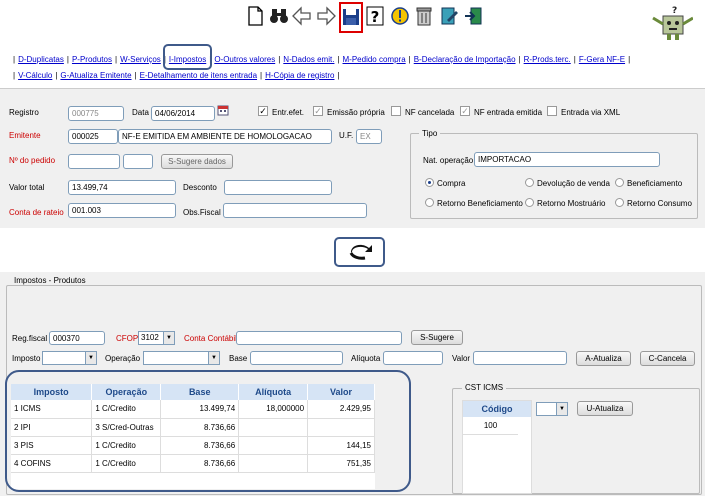 Image resolution: width=705 pixels, height=496 pixels. What do you see at coordinates (238, 358) in the screenshot?
I see `base-label: Base` at bounding box center [238, 358].